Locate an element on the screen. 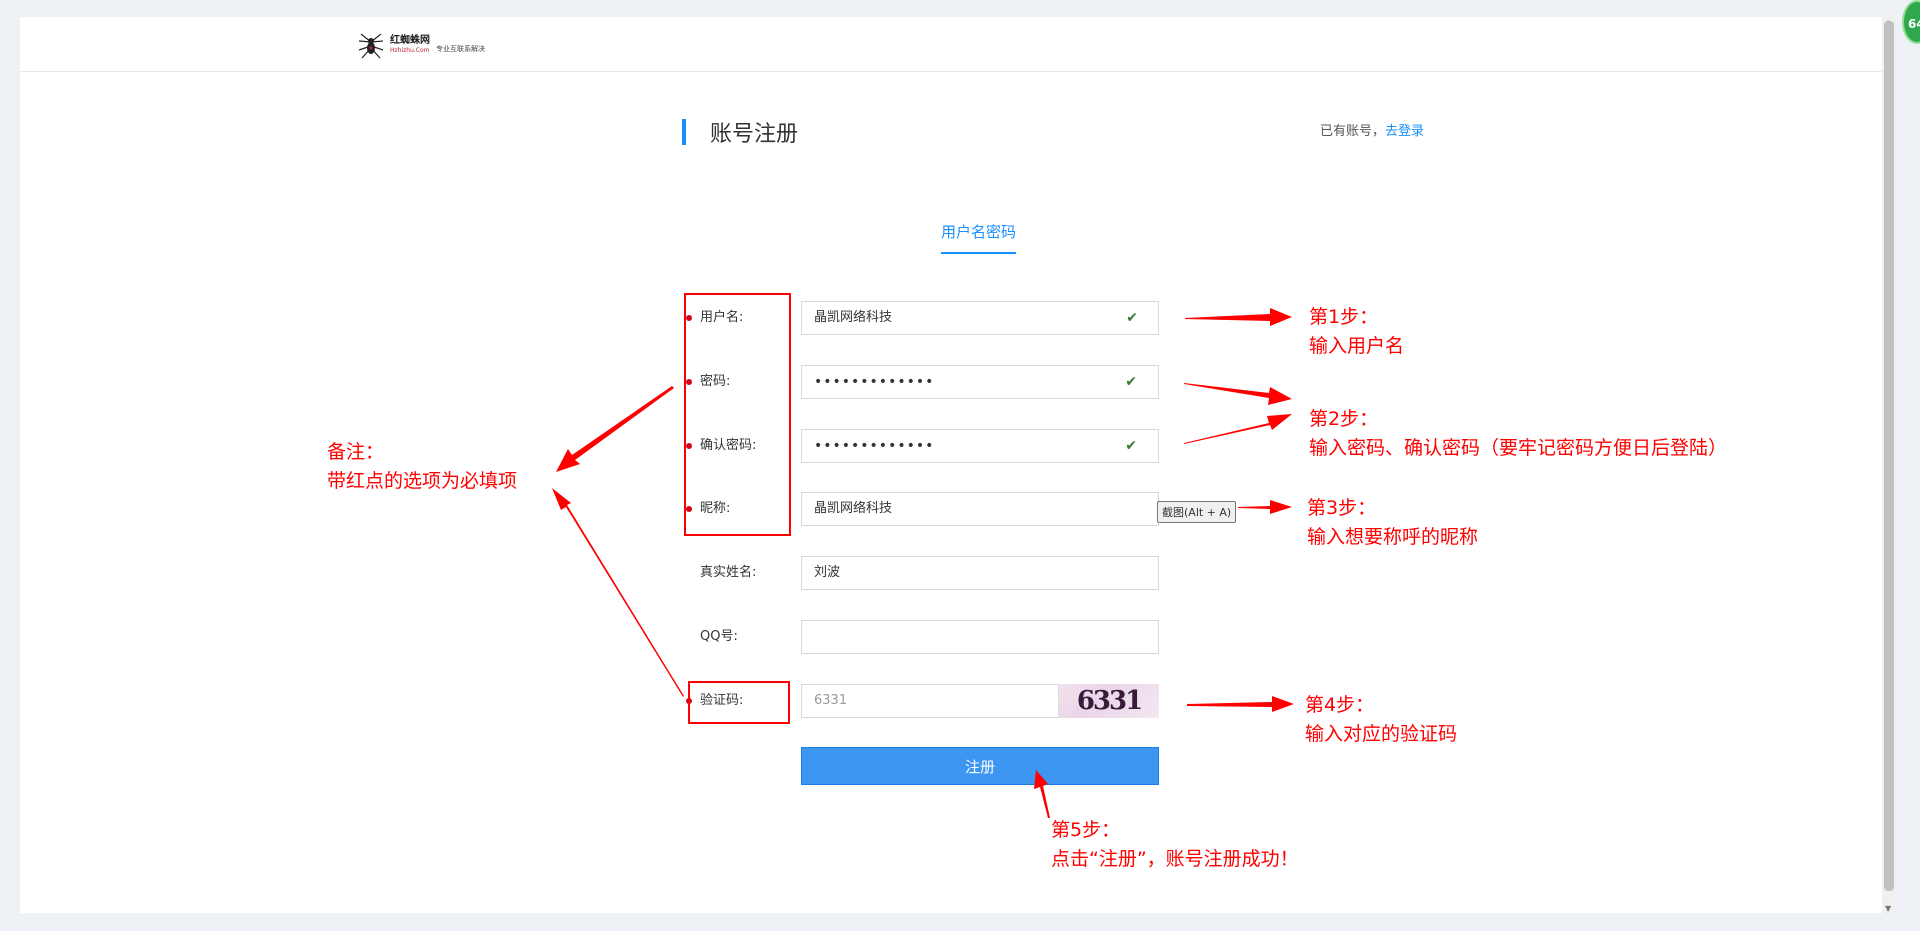 The width and height of the screenshot is (1920, 931). username-input: 晶凯网络科技 ✔ is located at coordinates (980, 318).